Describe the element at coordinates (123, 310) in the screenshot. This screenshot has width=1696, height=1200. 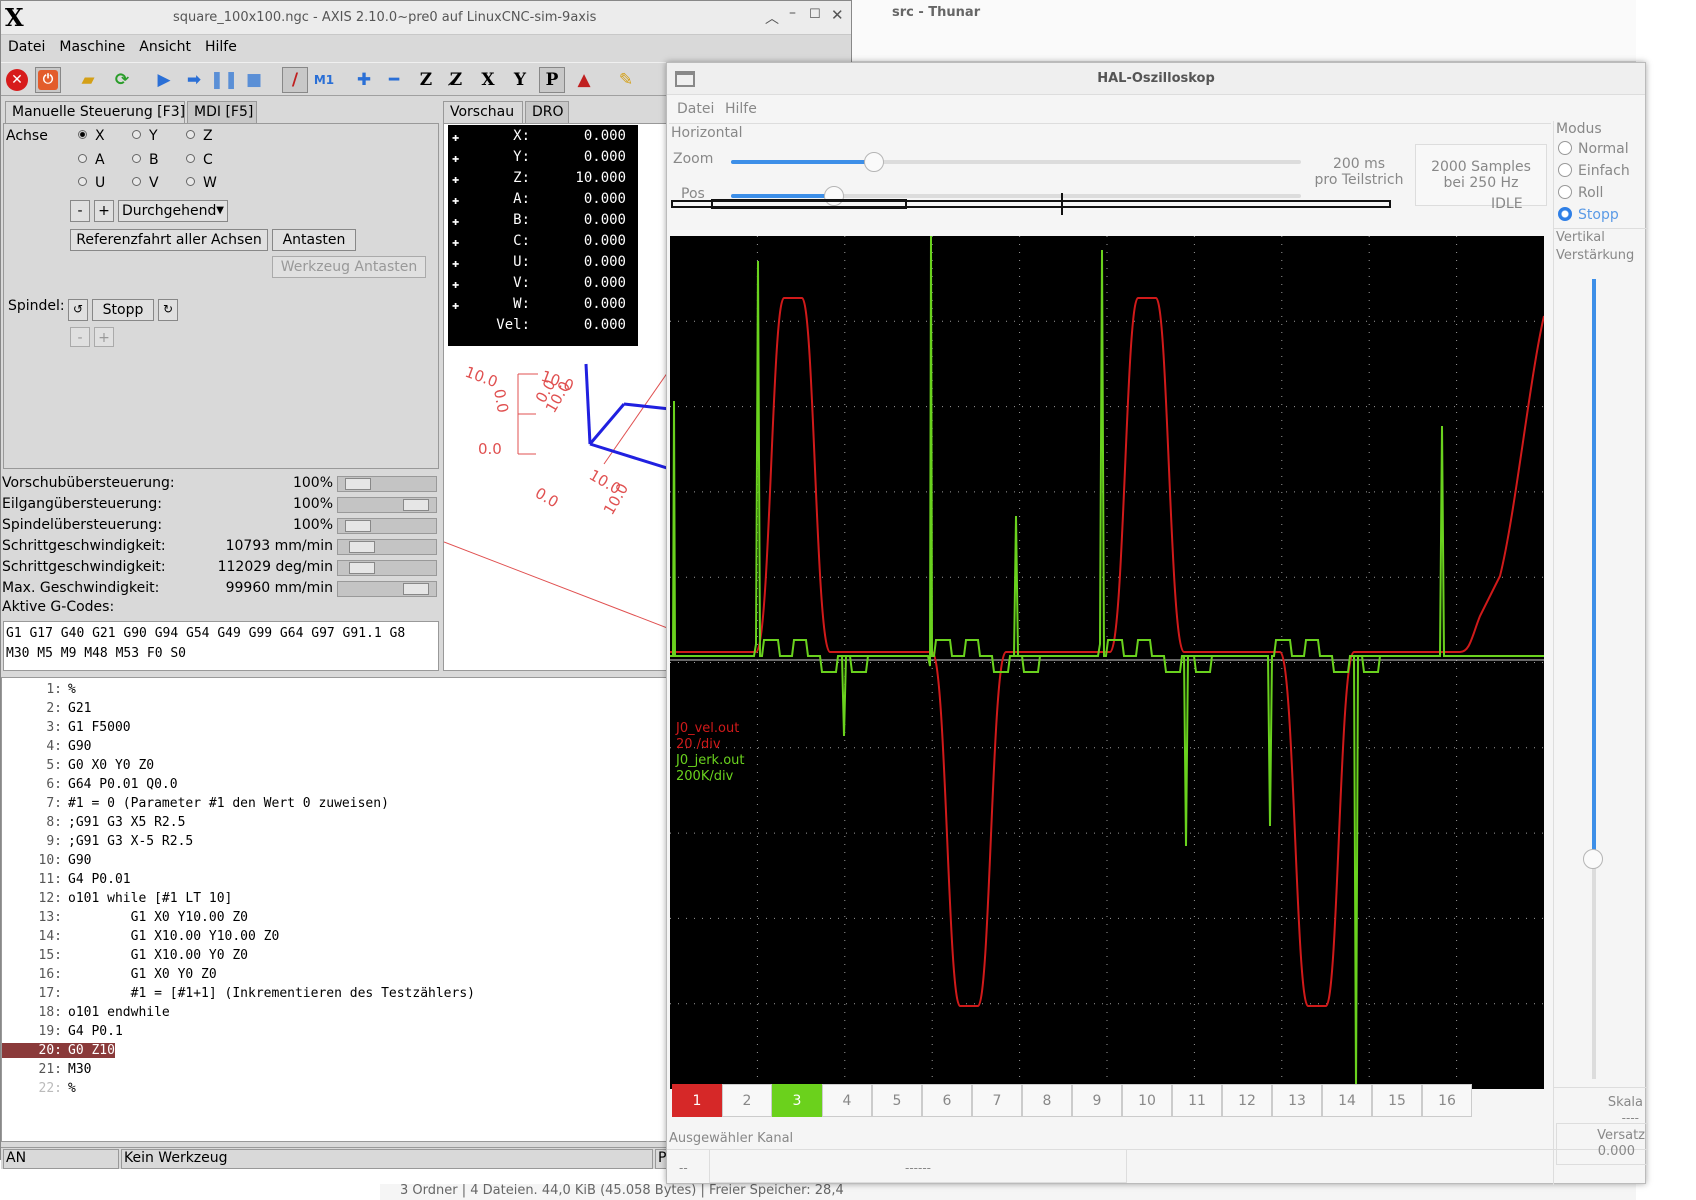
I see `spindle-stop-button: Stopp` at that location.